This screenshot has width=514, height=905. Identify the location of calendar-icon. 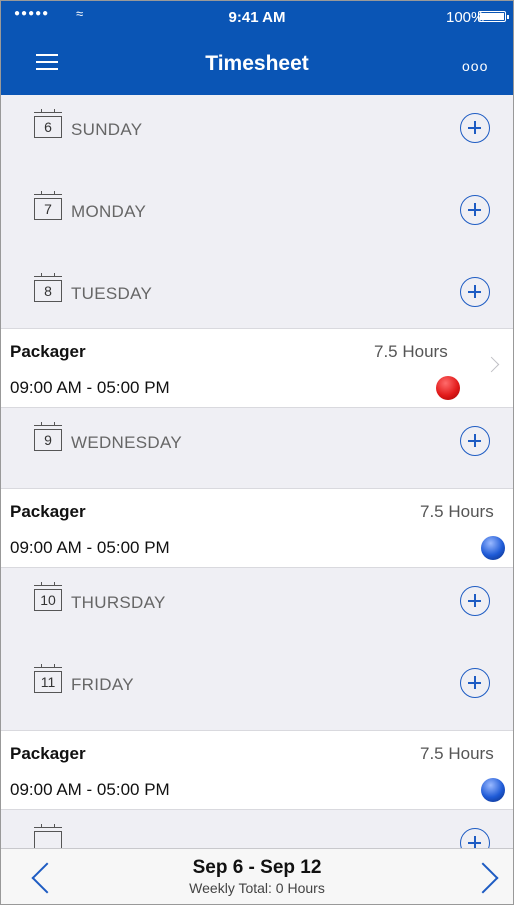
(48, 836).